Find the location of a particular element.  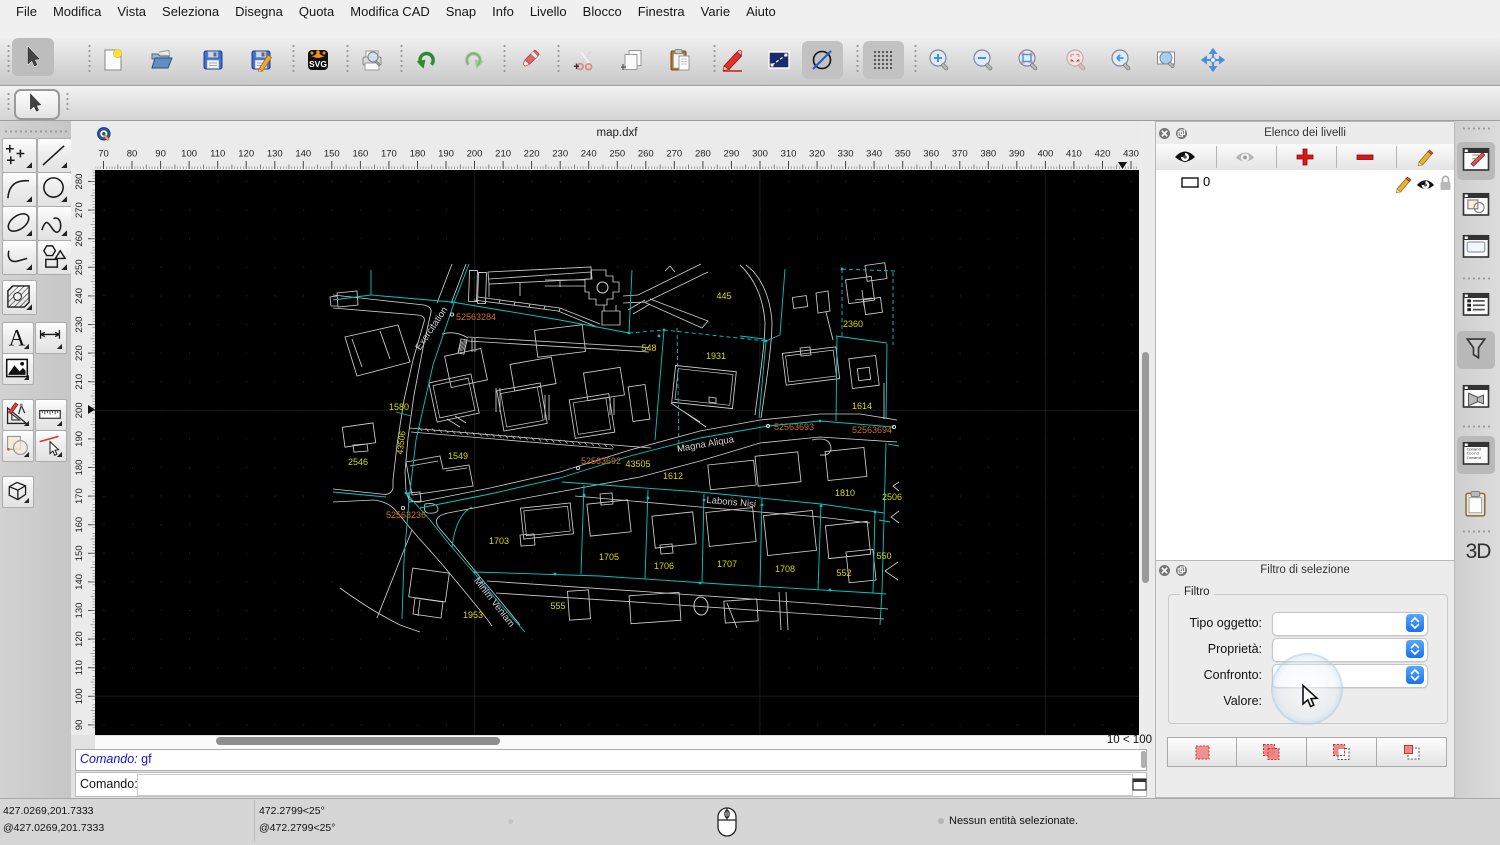

svg-text: 52563692 is located at coordinates (601, 461).